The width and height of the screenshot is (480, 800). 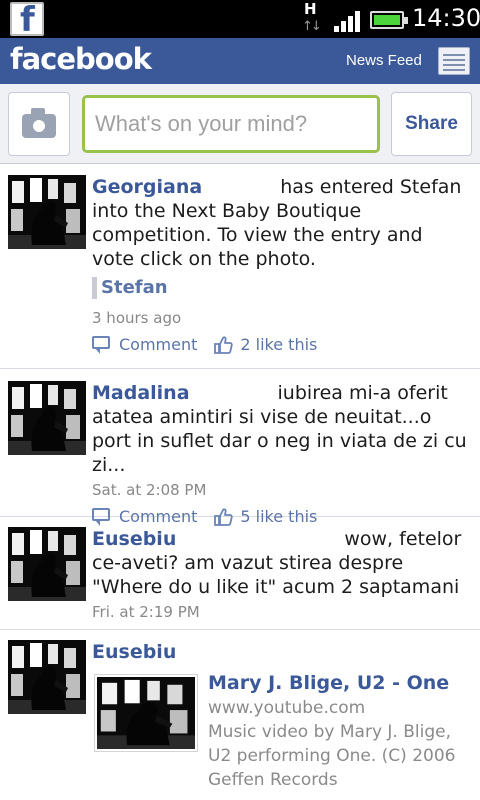 I want to click on signal-bars-icon, so click(x=349, y=21).